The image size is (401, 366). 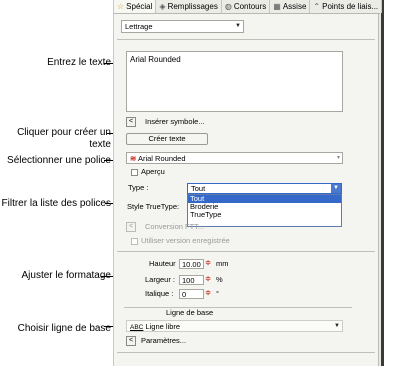 What do you see at coordinates (153, 171) in the screenshot?
I see `preview-label: Aperçu` at bounding box center [153, 171].